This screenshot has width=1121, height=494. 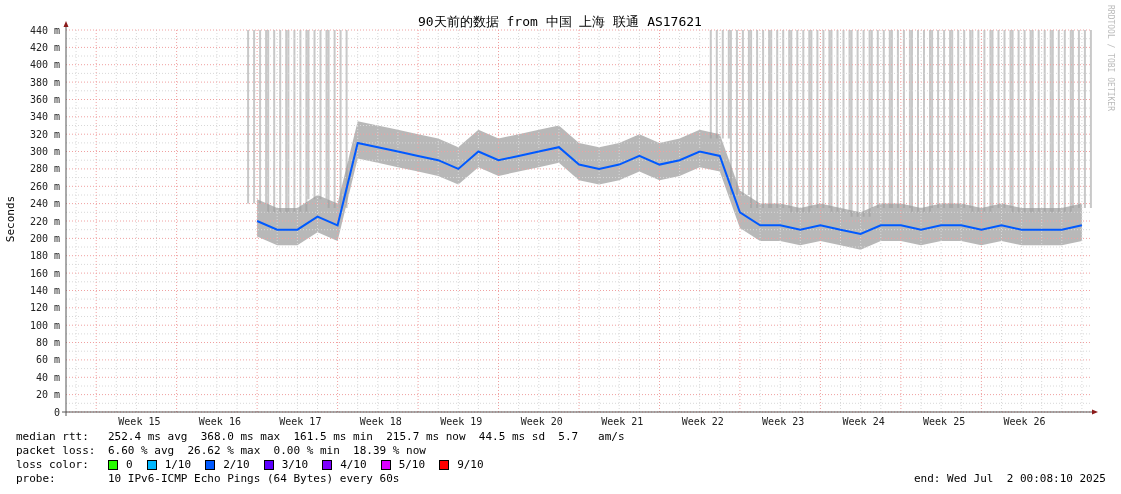 I want to click on x-tick-label: Week 26, so click(x=1024, y=421).